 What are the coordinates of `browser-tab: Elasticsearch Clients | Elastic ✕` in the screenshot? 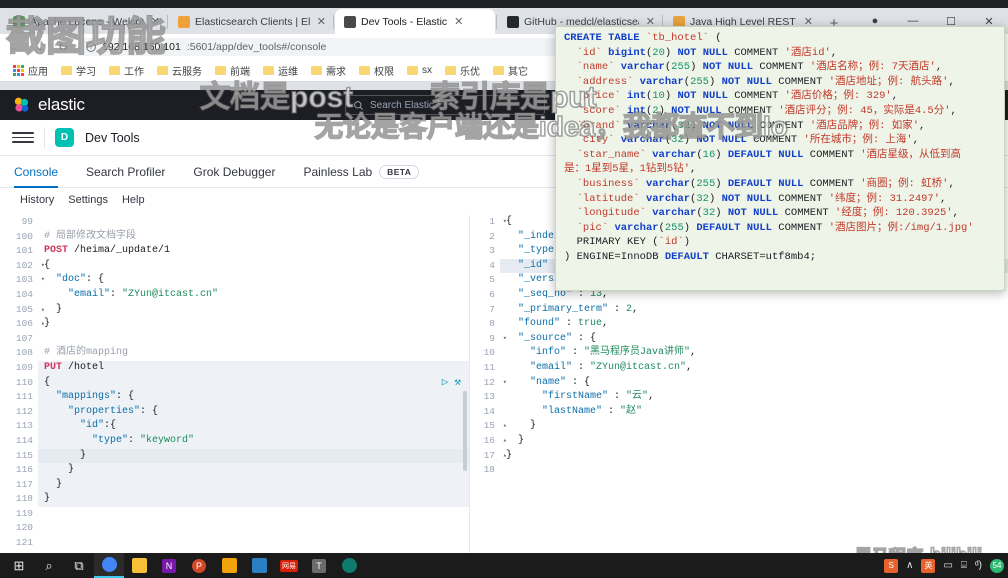 It's located at (250, 21).